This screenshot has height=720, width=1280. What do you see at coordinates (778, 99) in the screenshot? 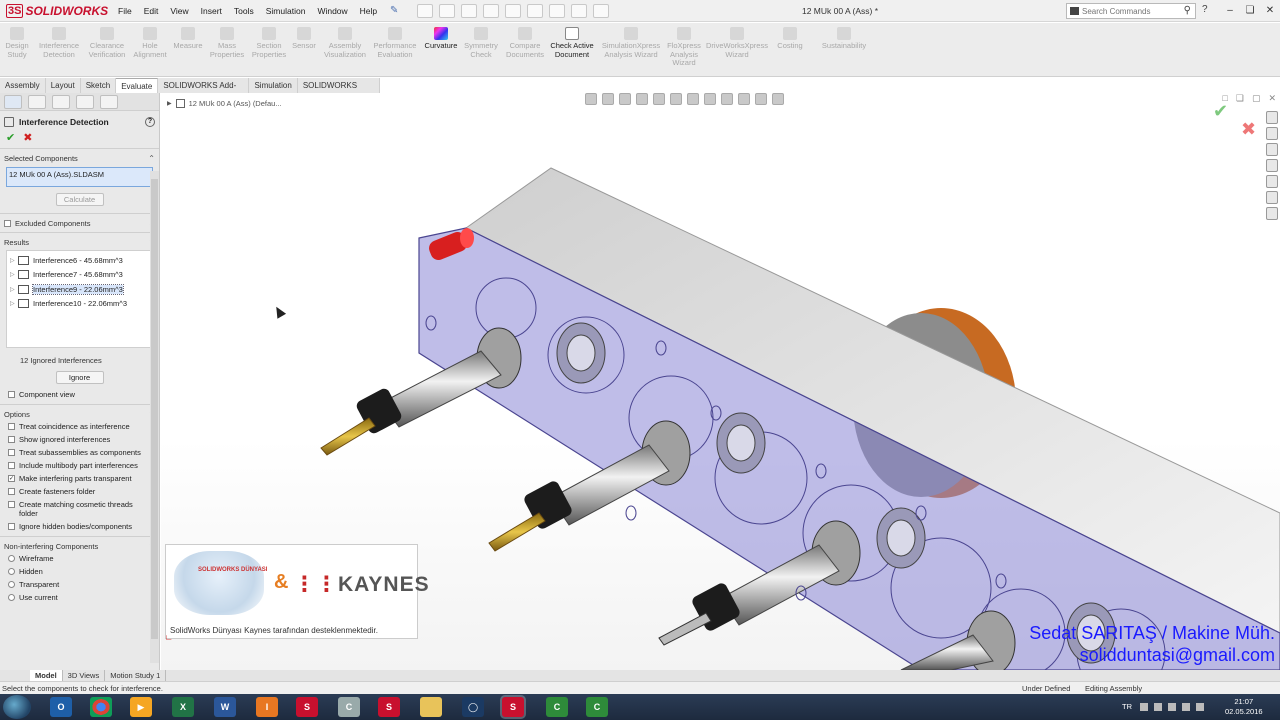
I see `monitor-icon` at bounding box center [778, 99].